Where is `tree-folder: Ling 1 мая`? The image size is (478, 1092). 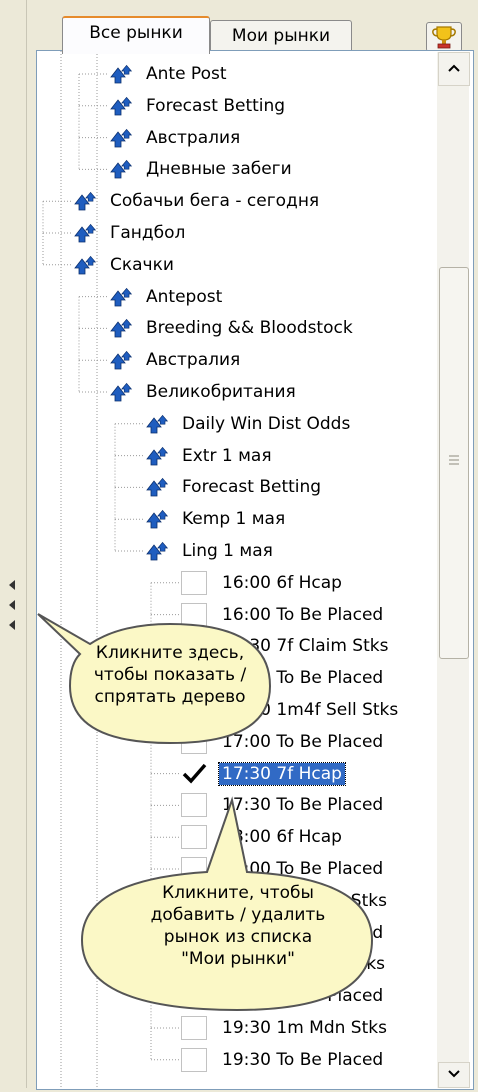 tree-folder: Ling 1 мая is located at coordinates (210, 551).